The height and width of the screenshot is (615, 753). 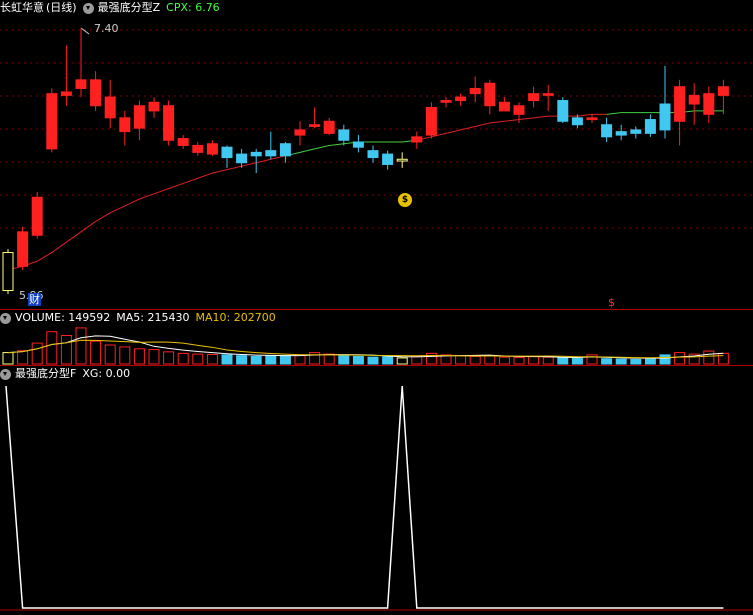 What do you see at coordinates (106, 28) in the screenshot?
I see `high-price-label: 7.40` at bounding box center [106, 28].